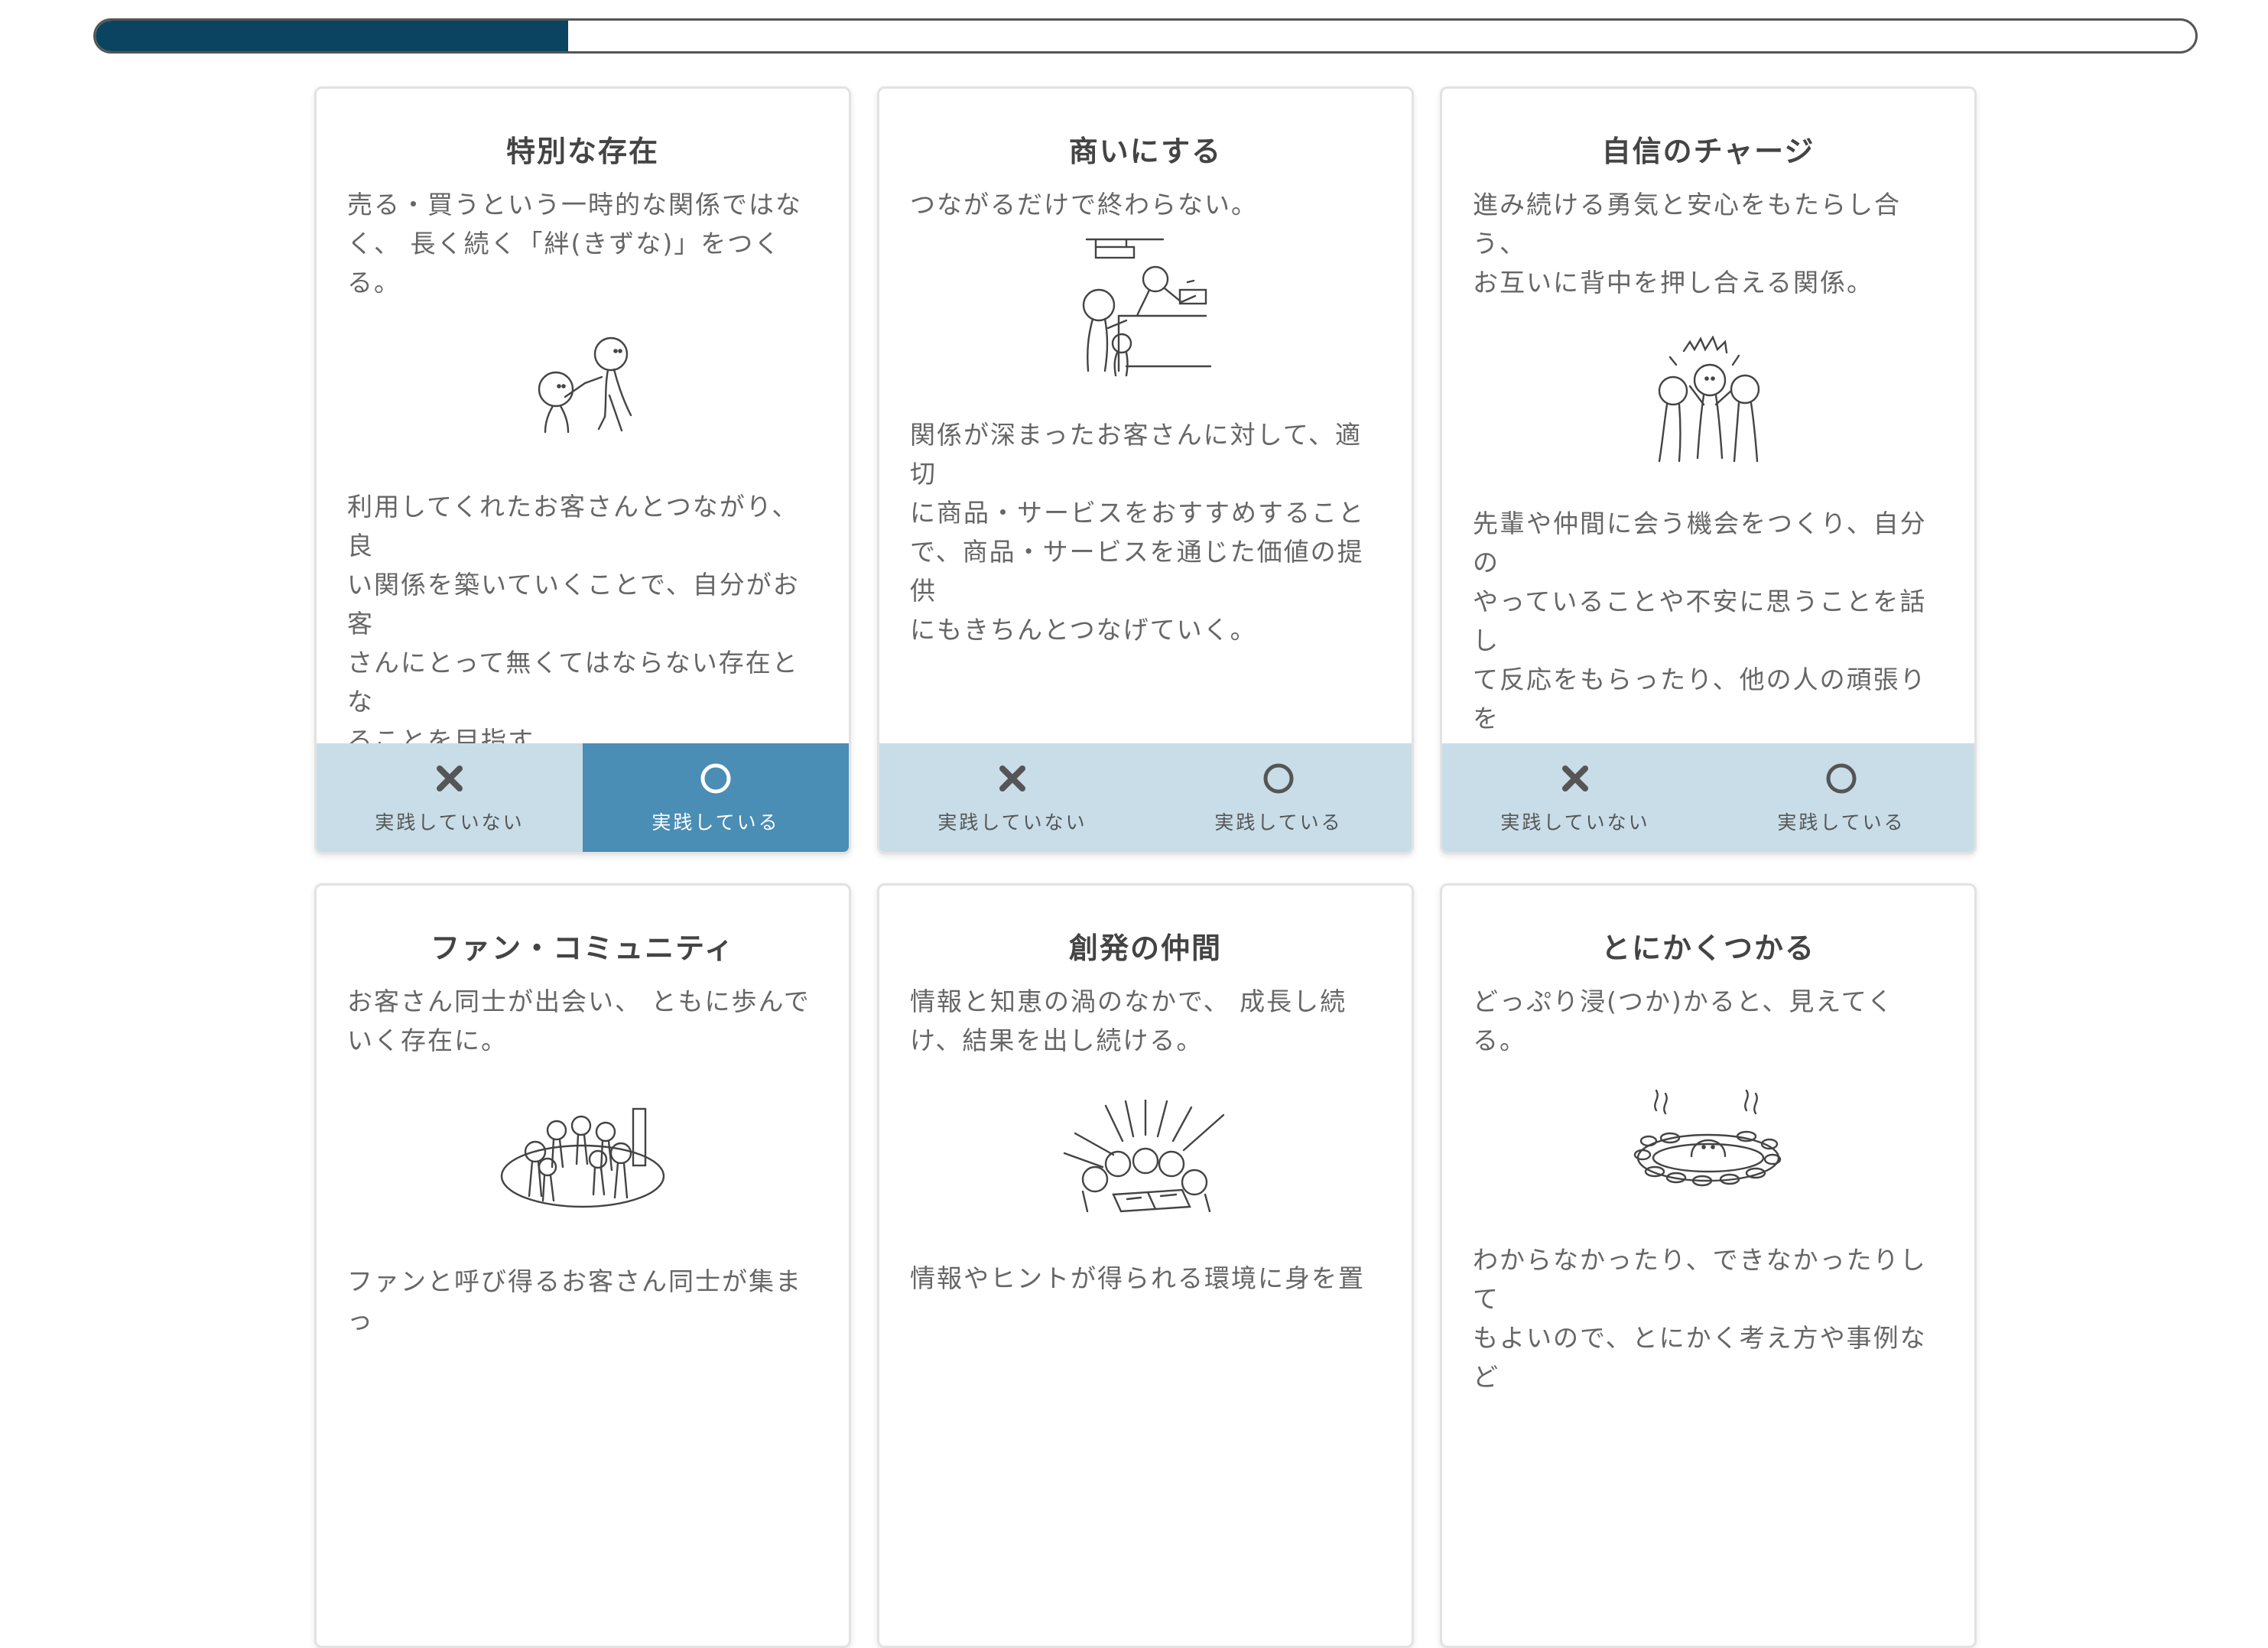  What do you see at coordinates (1707, 948) in the screenshot?
I see `card-title: とにかくつかる` at bounding box center [1707, 948].